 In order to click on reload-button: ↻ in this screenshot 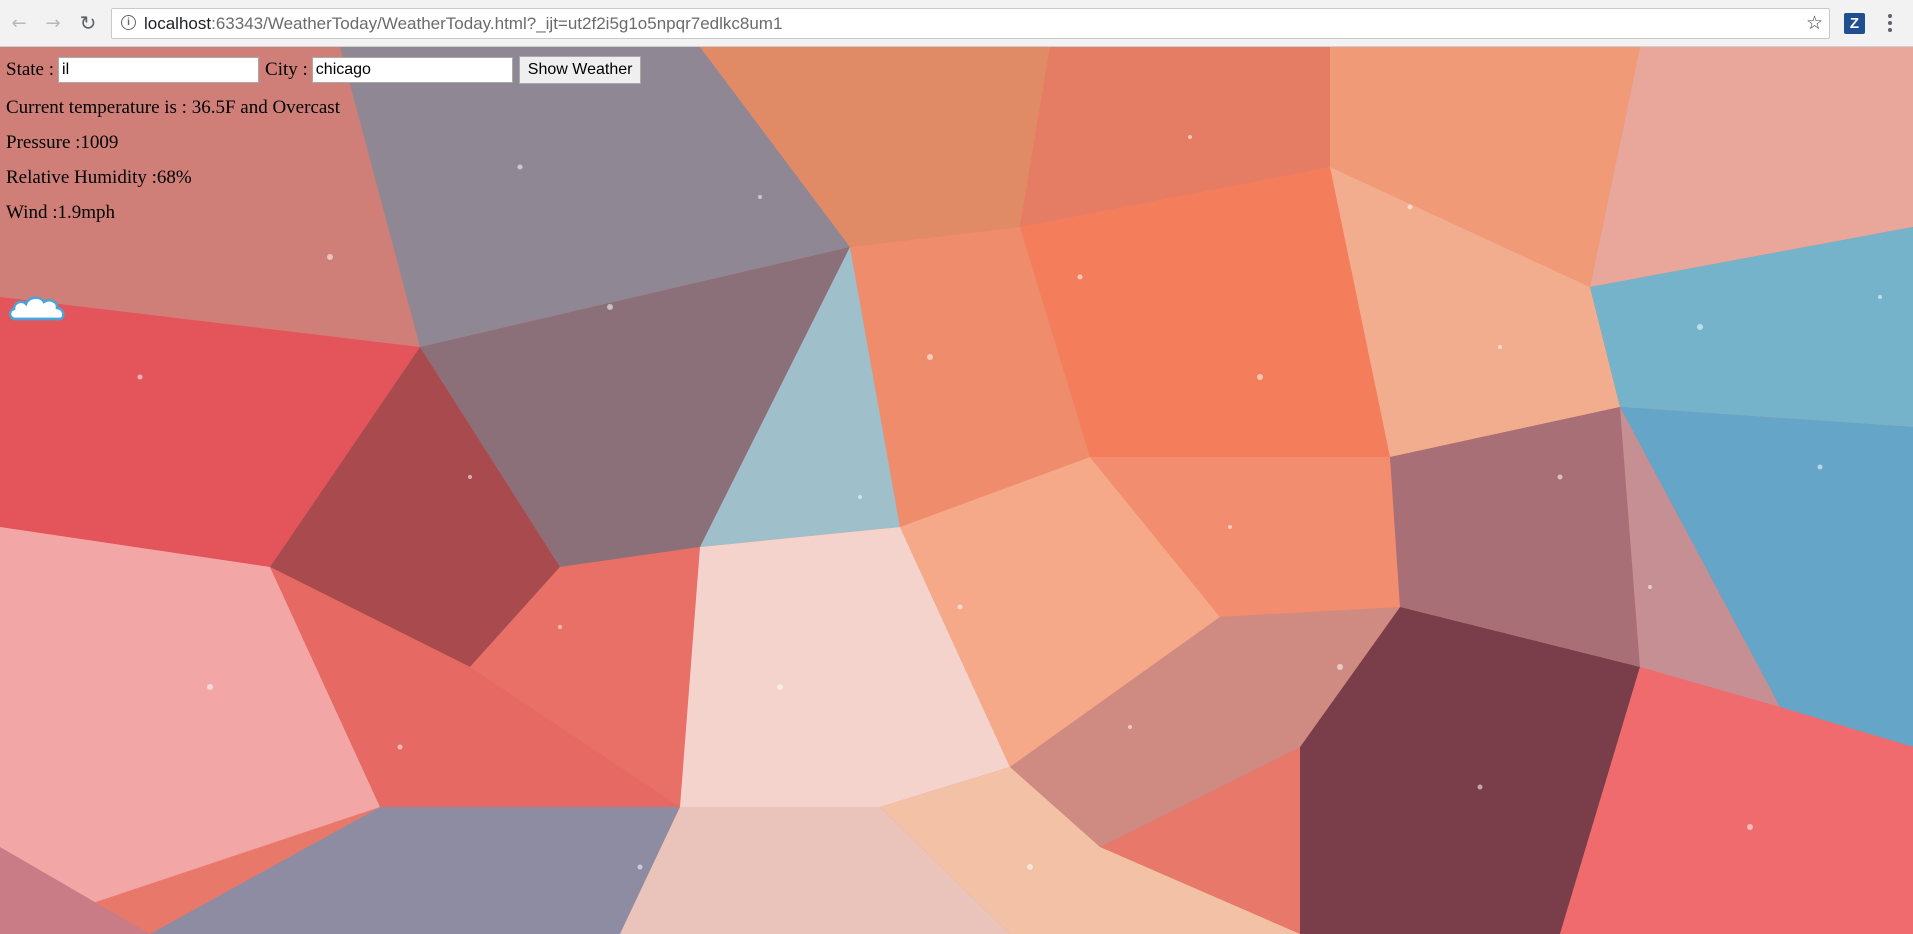, I will do `click(88, 23)`.